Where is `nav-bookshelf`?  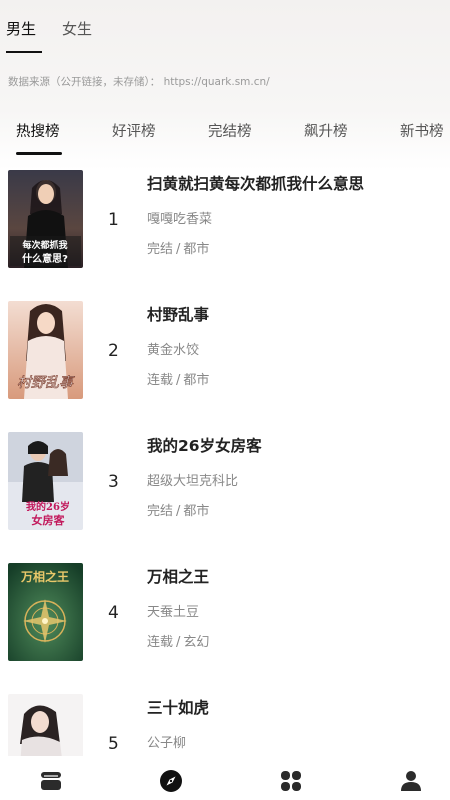
nav-bookshelf is located at coordinates (51, 781).